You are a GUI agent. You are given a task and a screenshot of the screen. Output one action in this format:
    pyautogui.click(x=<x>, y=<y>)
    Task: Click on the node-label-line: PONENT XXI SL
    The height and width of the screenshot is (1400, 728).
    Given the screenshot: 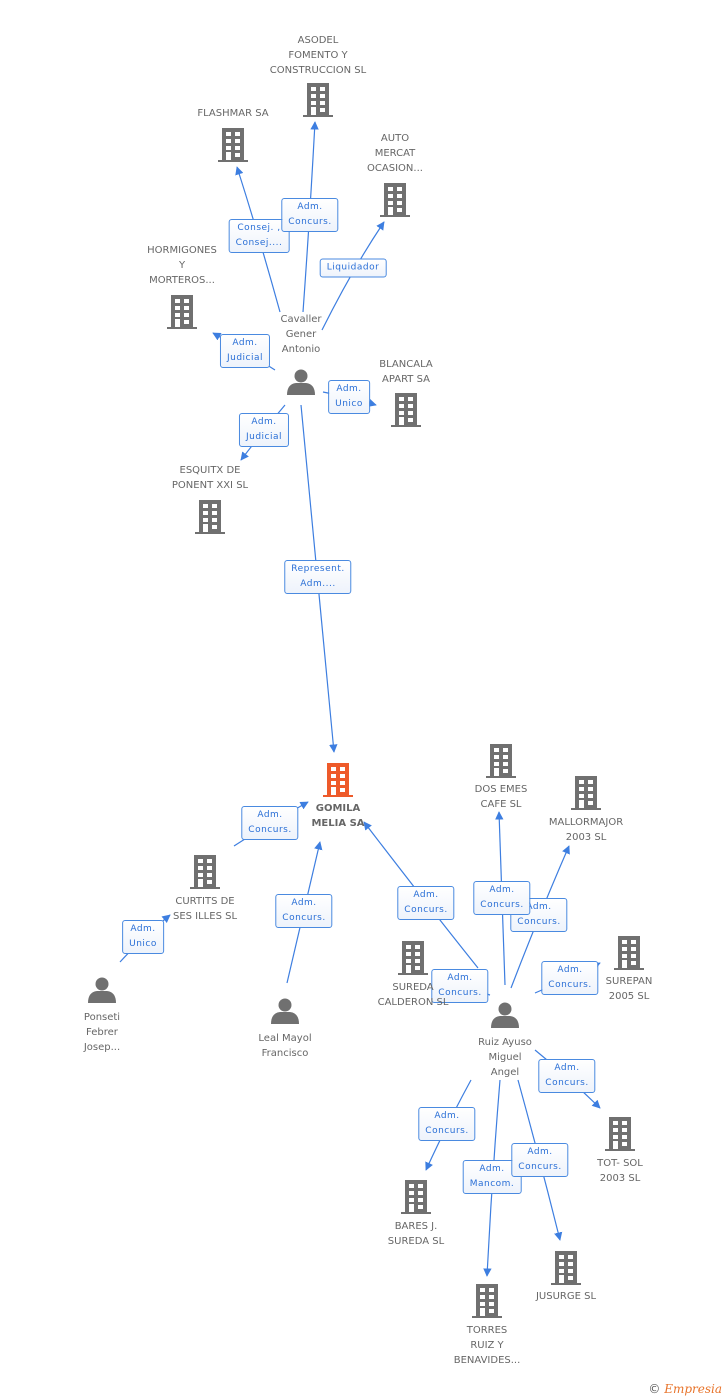 What is the action you would take?
    pyautogui.click(x=210, y=485)
    